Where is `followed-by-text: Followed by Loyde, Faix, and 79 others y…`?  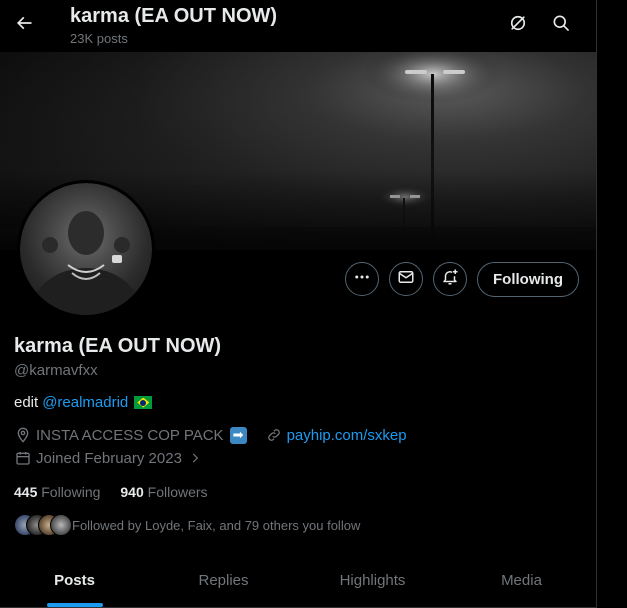 followed-by-text: Followed by Loyde, Faix, and 79 others y… is located at coordinates (216, 525).